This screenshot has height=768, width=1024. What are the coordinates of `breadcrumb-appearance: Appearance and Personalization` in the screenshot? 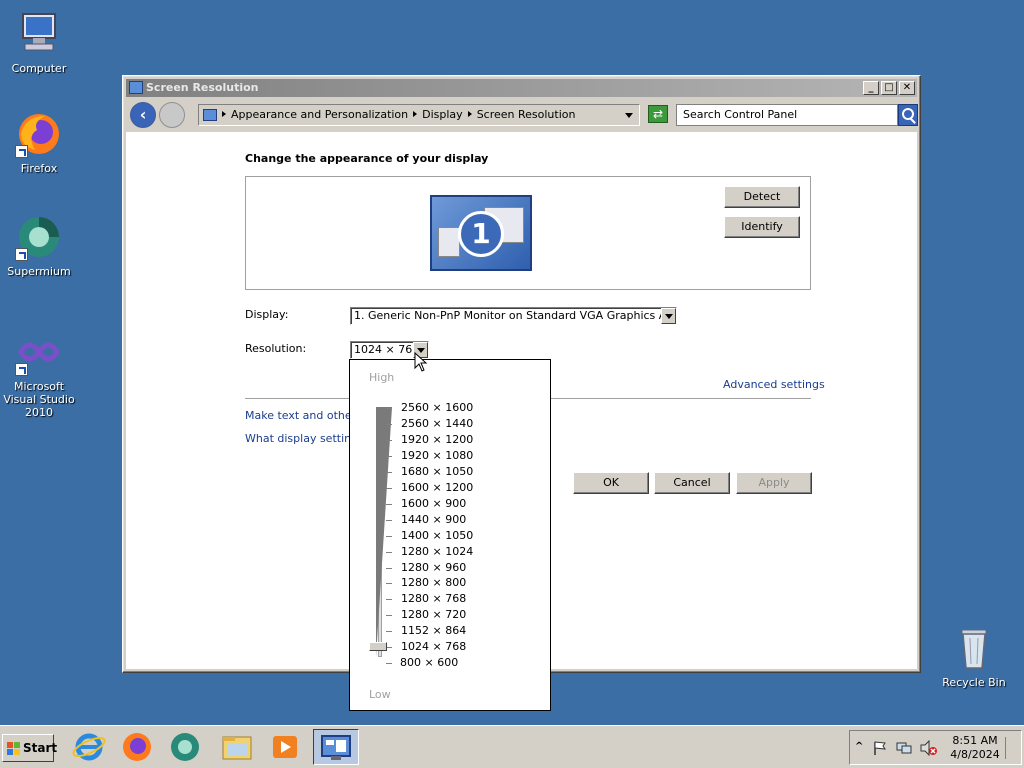 It's located at (319, 114).